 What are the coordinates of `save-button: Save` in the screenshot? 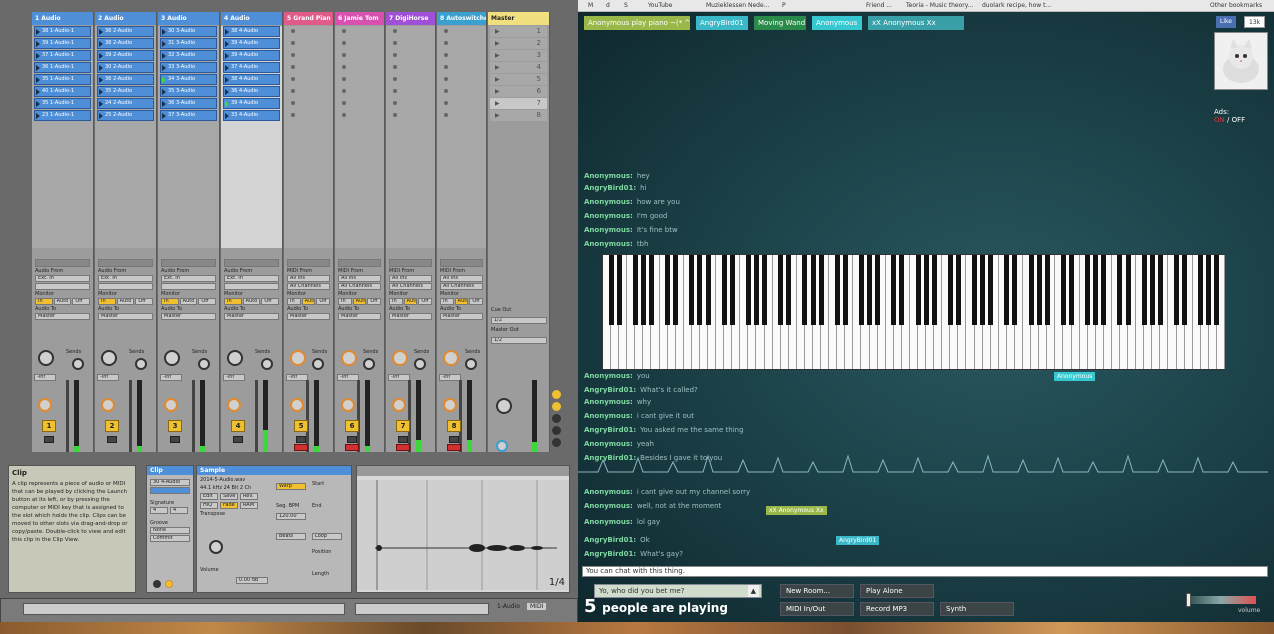 It's located at (229, 496).